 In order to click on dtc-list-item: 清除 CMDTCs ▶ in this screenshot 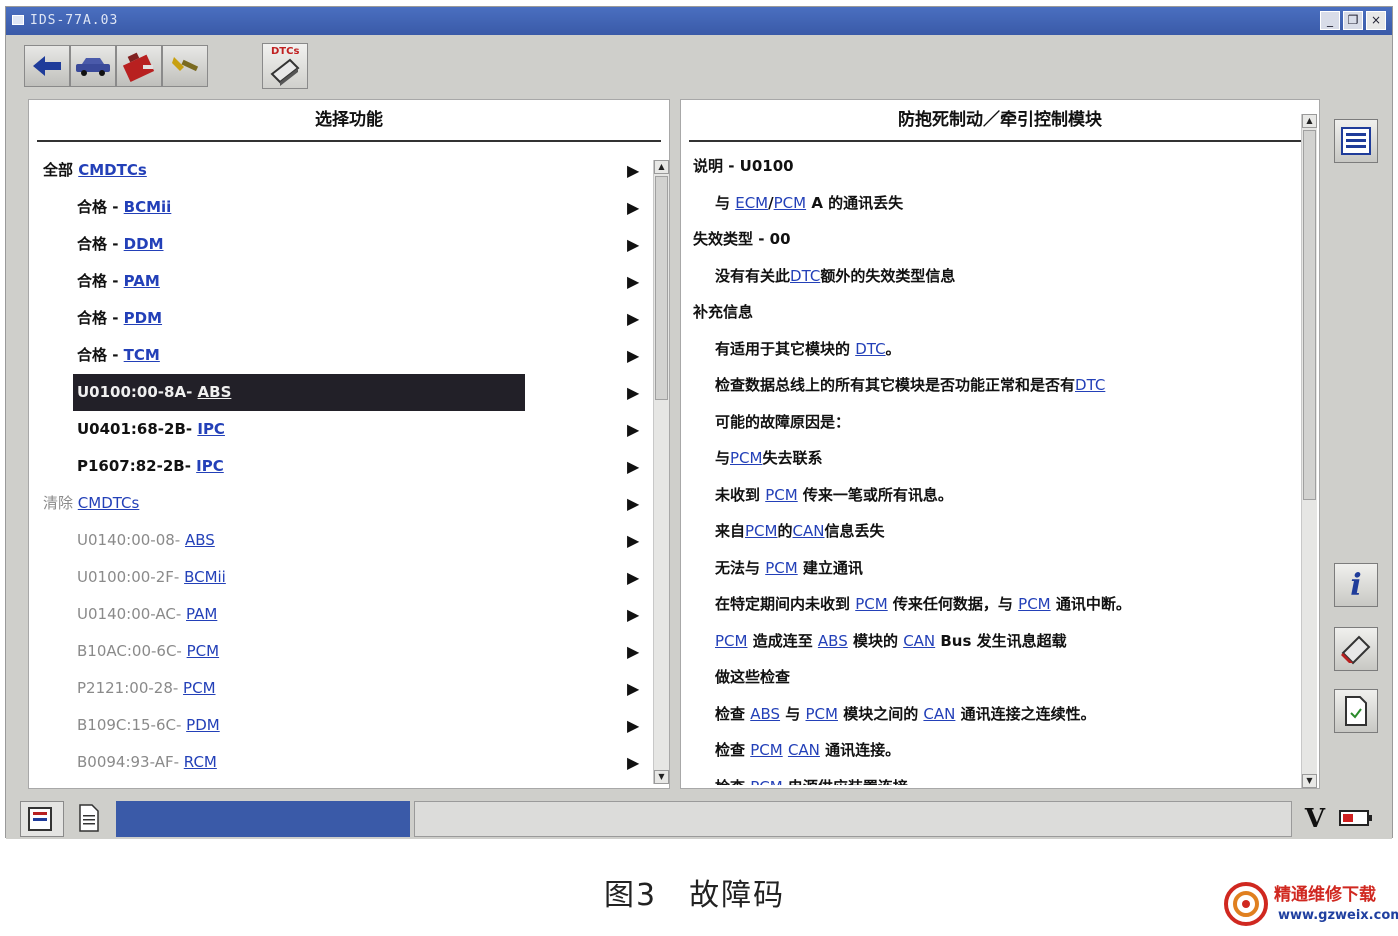, I will do `click(339, 503)`.